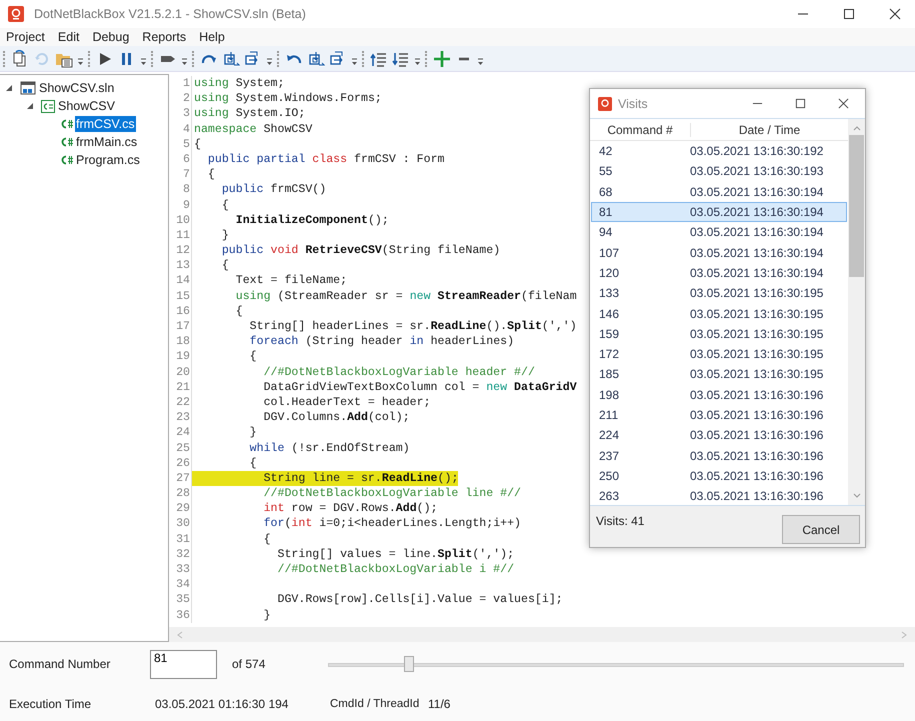 The height and width of the screenshot is (721, 915). I want to click on line-number: 31, so click(180, 539).